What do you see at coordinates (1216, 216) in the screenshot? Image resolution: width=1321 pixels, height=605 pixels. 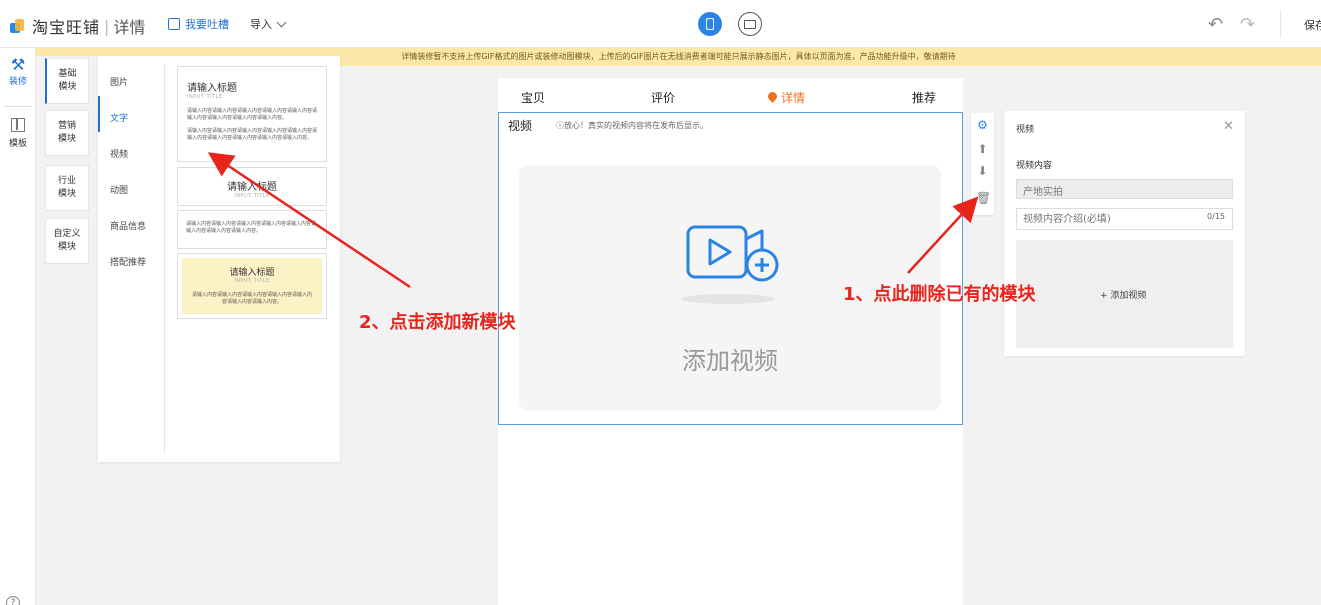 I see `char-counter: 0/15` at bounding box center [1216, 216].